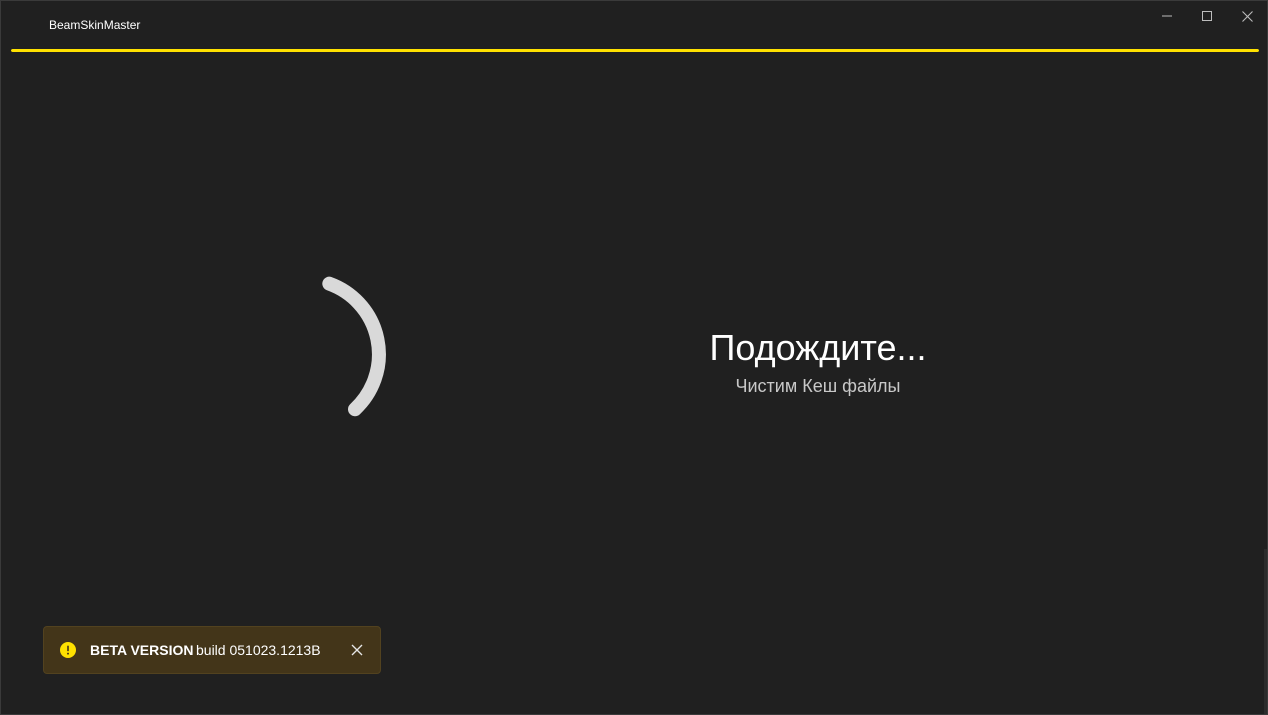 This screenshot has width=1268, height=715. I want to click on maximize-button, so click(1207, 16).